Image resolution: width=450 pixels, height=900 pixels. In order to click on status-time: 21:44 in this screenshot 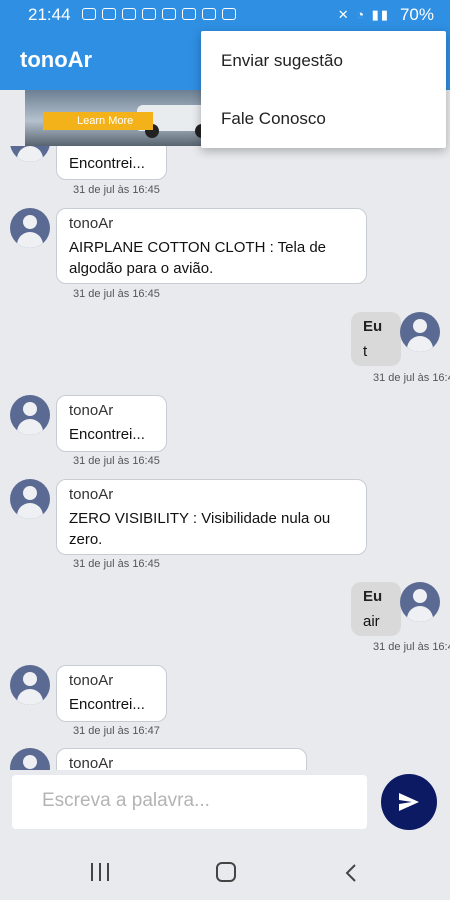, I will do `click(49, 14)`.